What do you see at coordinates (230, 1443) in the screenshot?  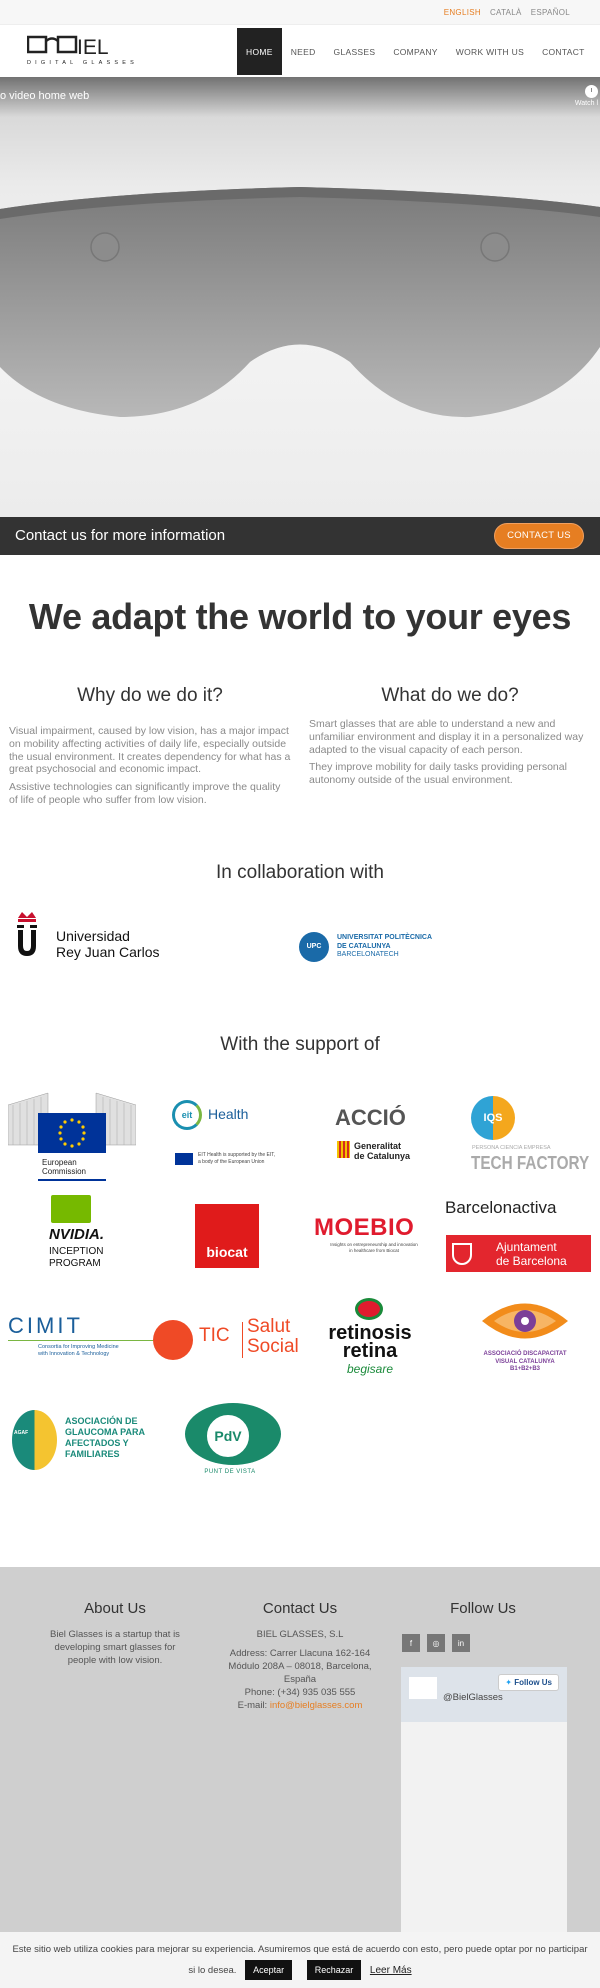 I see `punt-de-vista-logo: PdV PUNT DE VISTA` at bounding box center [230, 1443].